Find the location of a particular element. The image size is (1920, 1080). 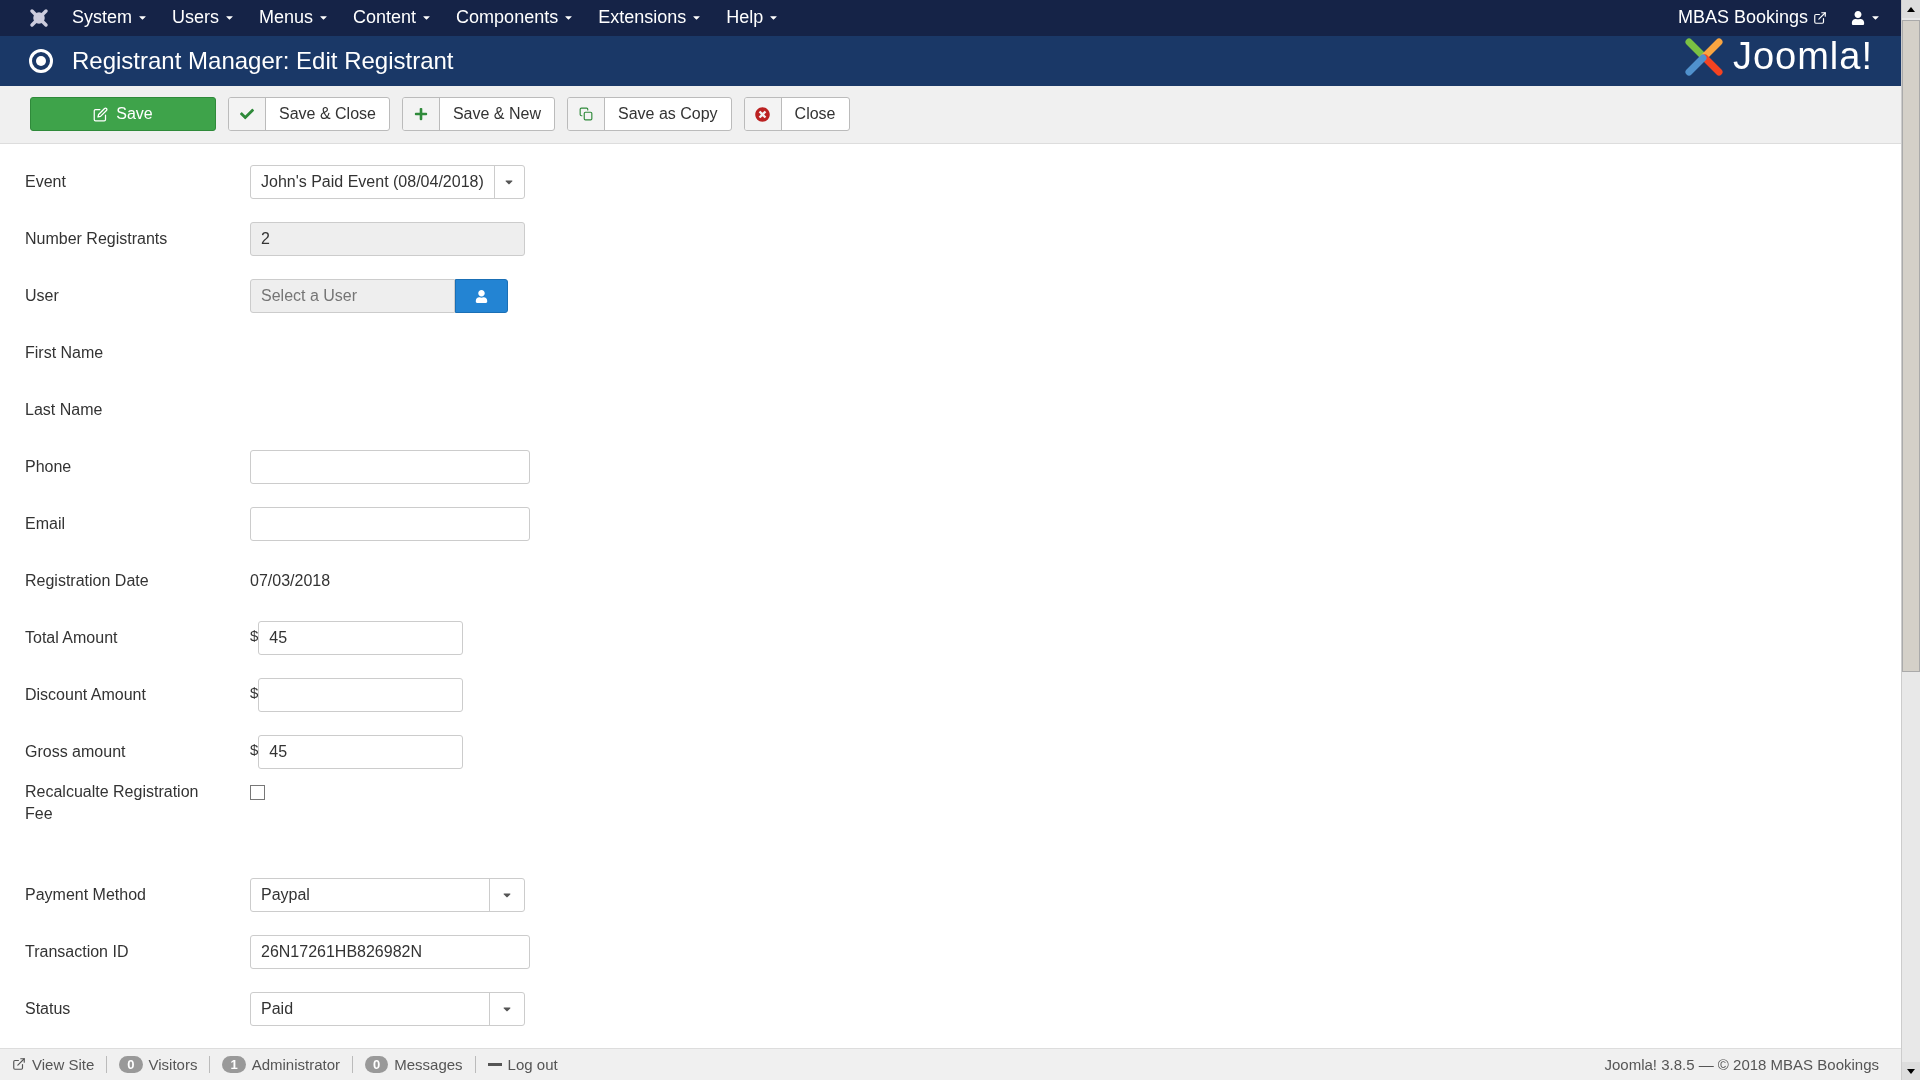

field-label: Number Registrants is located at coordinates (97, 239).